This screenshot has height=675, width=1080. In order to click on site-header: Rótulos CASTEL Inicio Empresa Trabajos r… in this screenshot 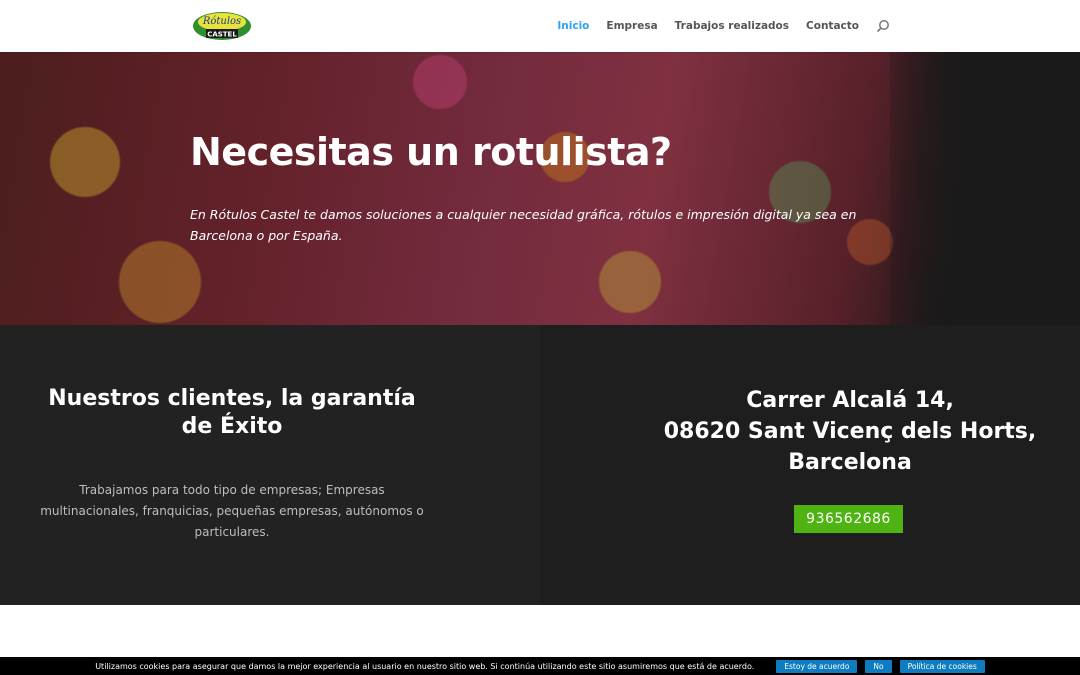, I will do `click(540, 26)`.